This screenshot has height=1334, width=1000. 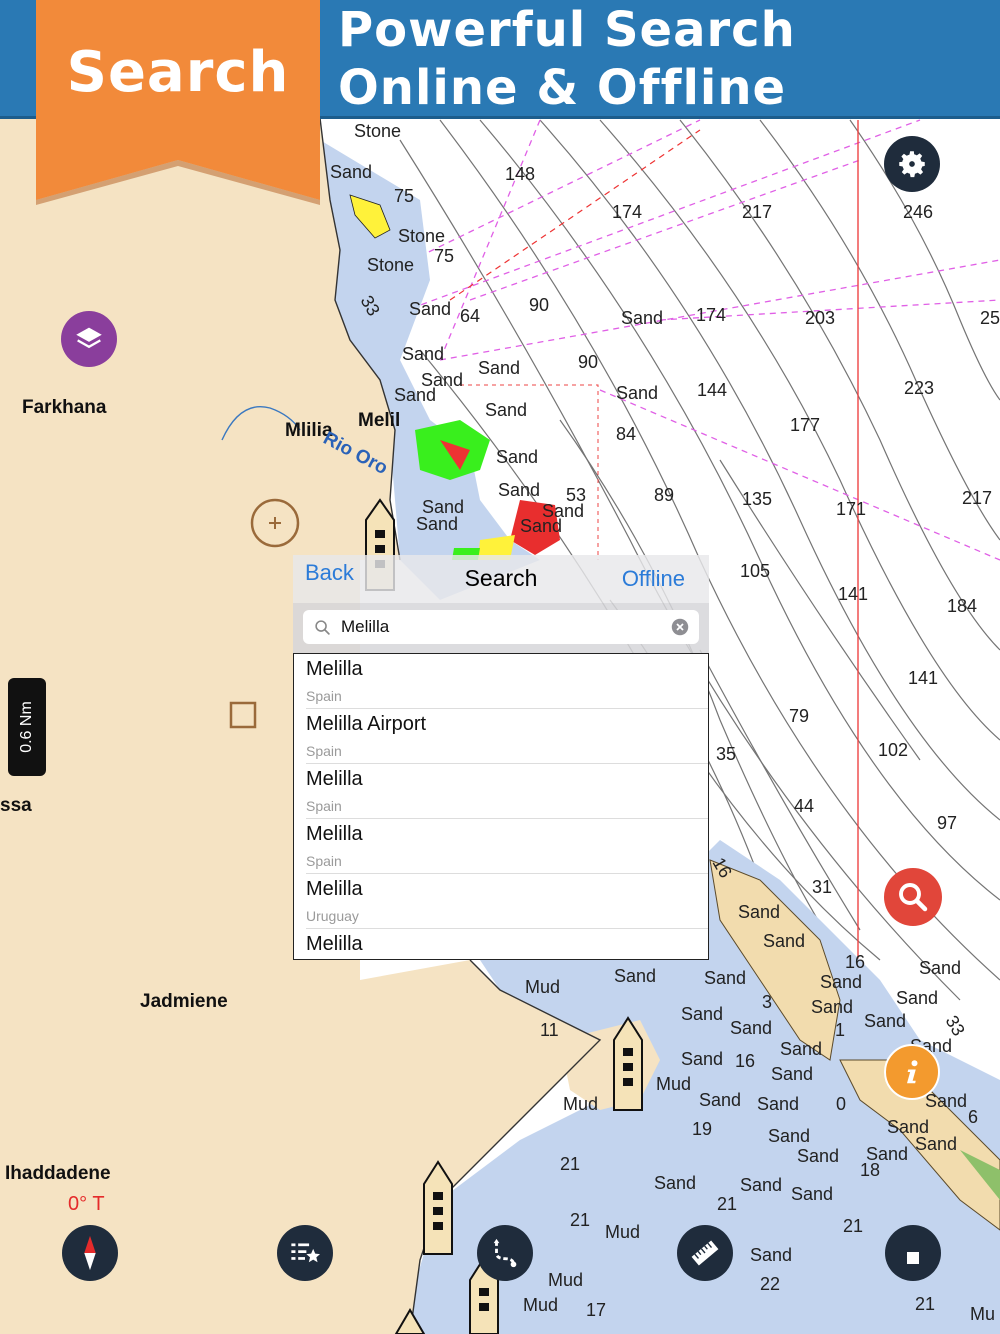 I want to click on info-button, so click(x=912, y=1072).